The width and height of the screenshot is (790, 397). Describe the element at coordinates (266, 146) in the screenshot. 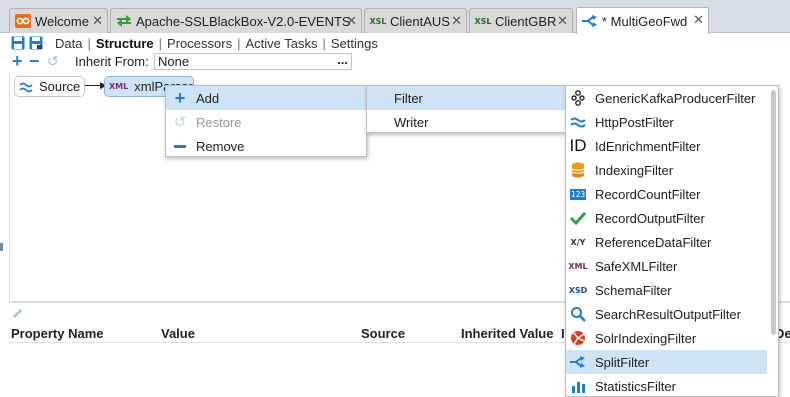

I see `menu-item-remove: Remove` at that location.